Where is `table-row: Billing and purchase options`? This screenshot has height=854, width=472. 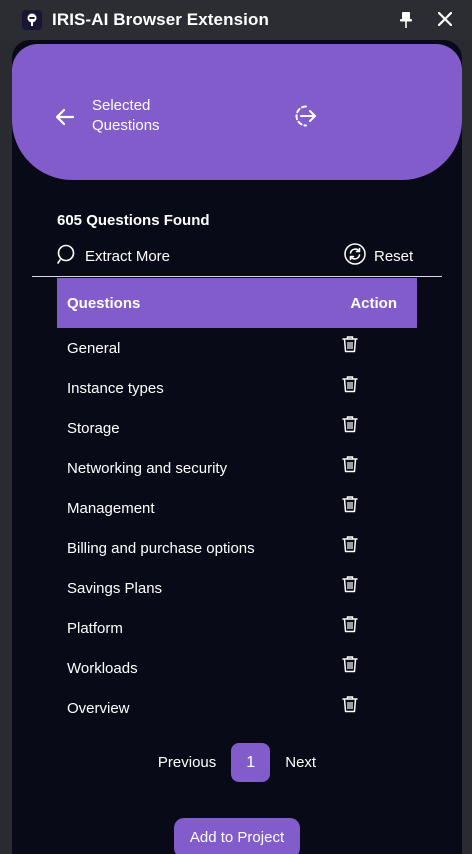 table-row: Billing and purchase options is located at coordinates (237, 548).